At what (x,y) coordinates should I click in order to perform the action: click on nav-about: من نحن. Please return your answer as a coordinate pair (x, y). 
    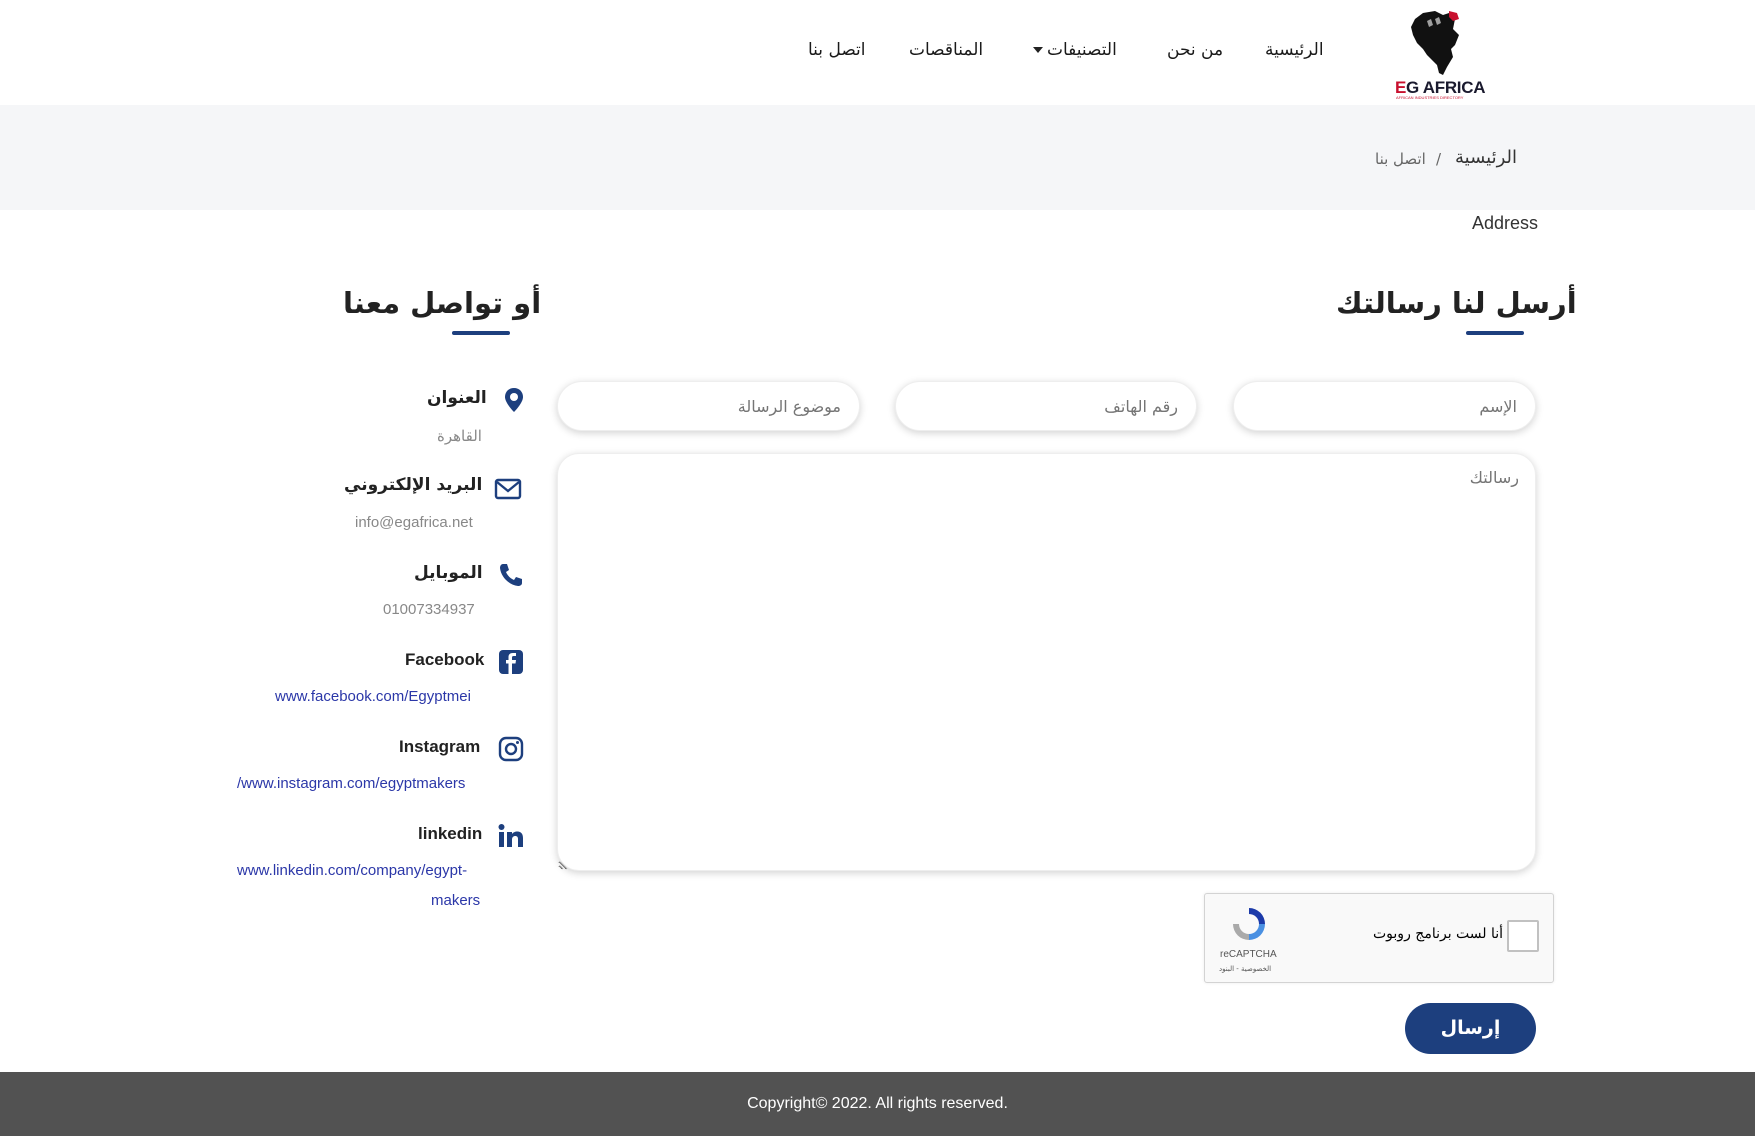
    Looking at the image, I should click on (1195, 50).